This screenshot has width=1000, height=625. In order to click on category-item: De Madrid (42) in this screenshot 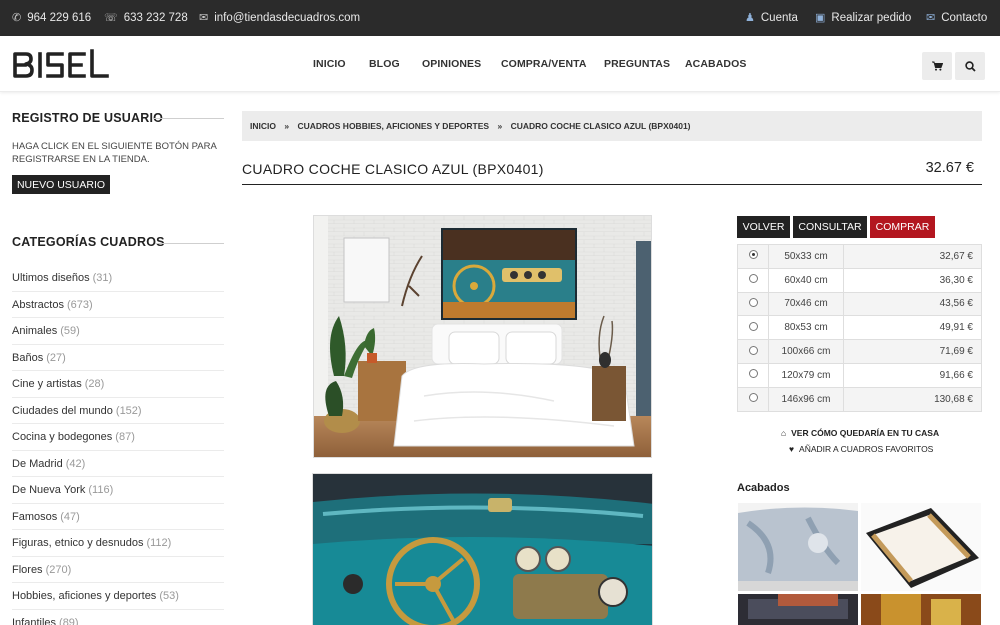, I will do `click(118, 464)`.